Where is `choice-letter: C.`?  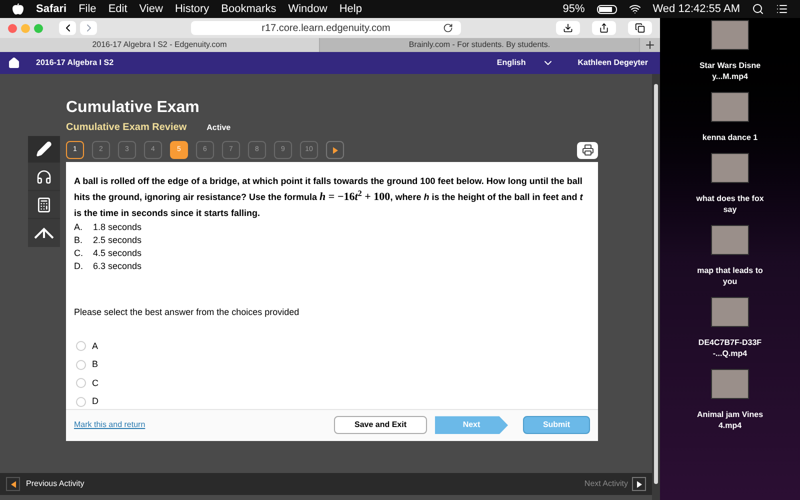 choice-letter: C. is located at coordinates (79, 253).